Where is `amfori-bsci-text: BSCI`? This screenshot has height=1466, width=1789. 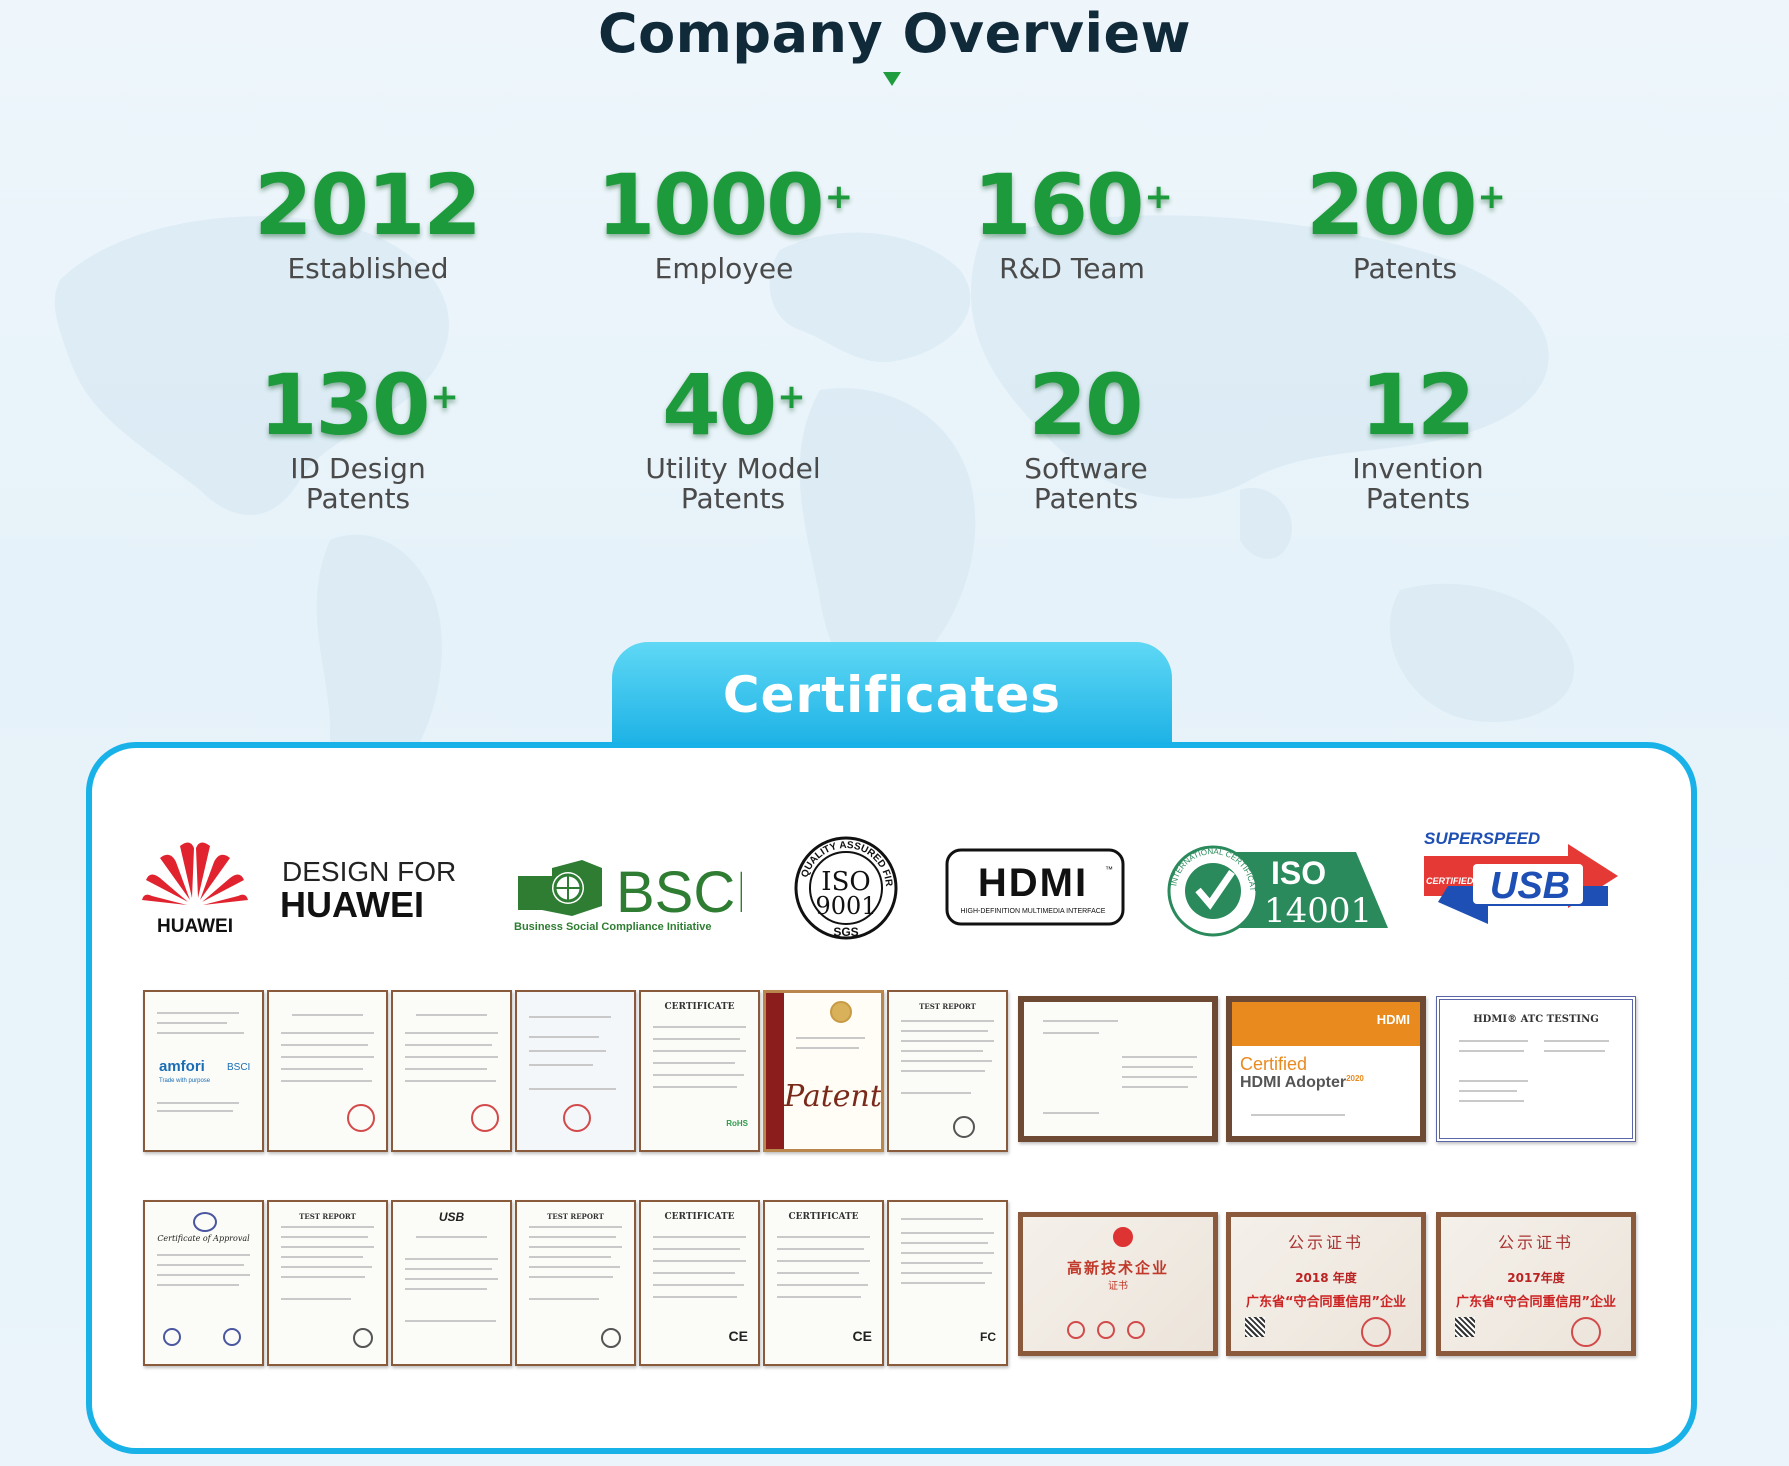
amfori-bsci-text: BSCI is located at coordinates (239, 1067).